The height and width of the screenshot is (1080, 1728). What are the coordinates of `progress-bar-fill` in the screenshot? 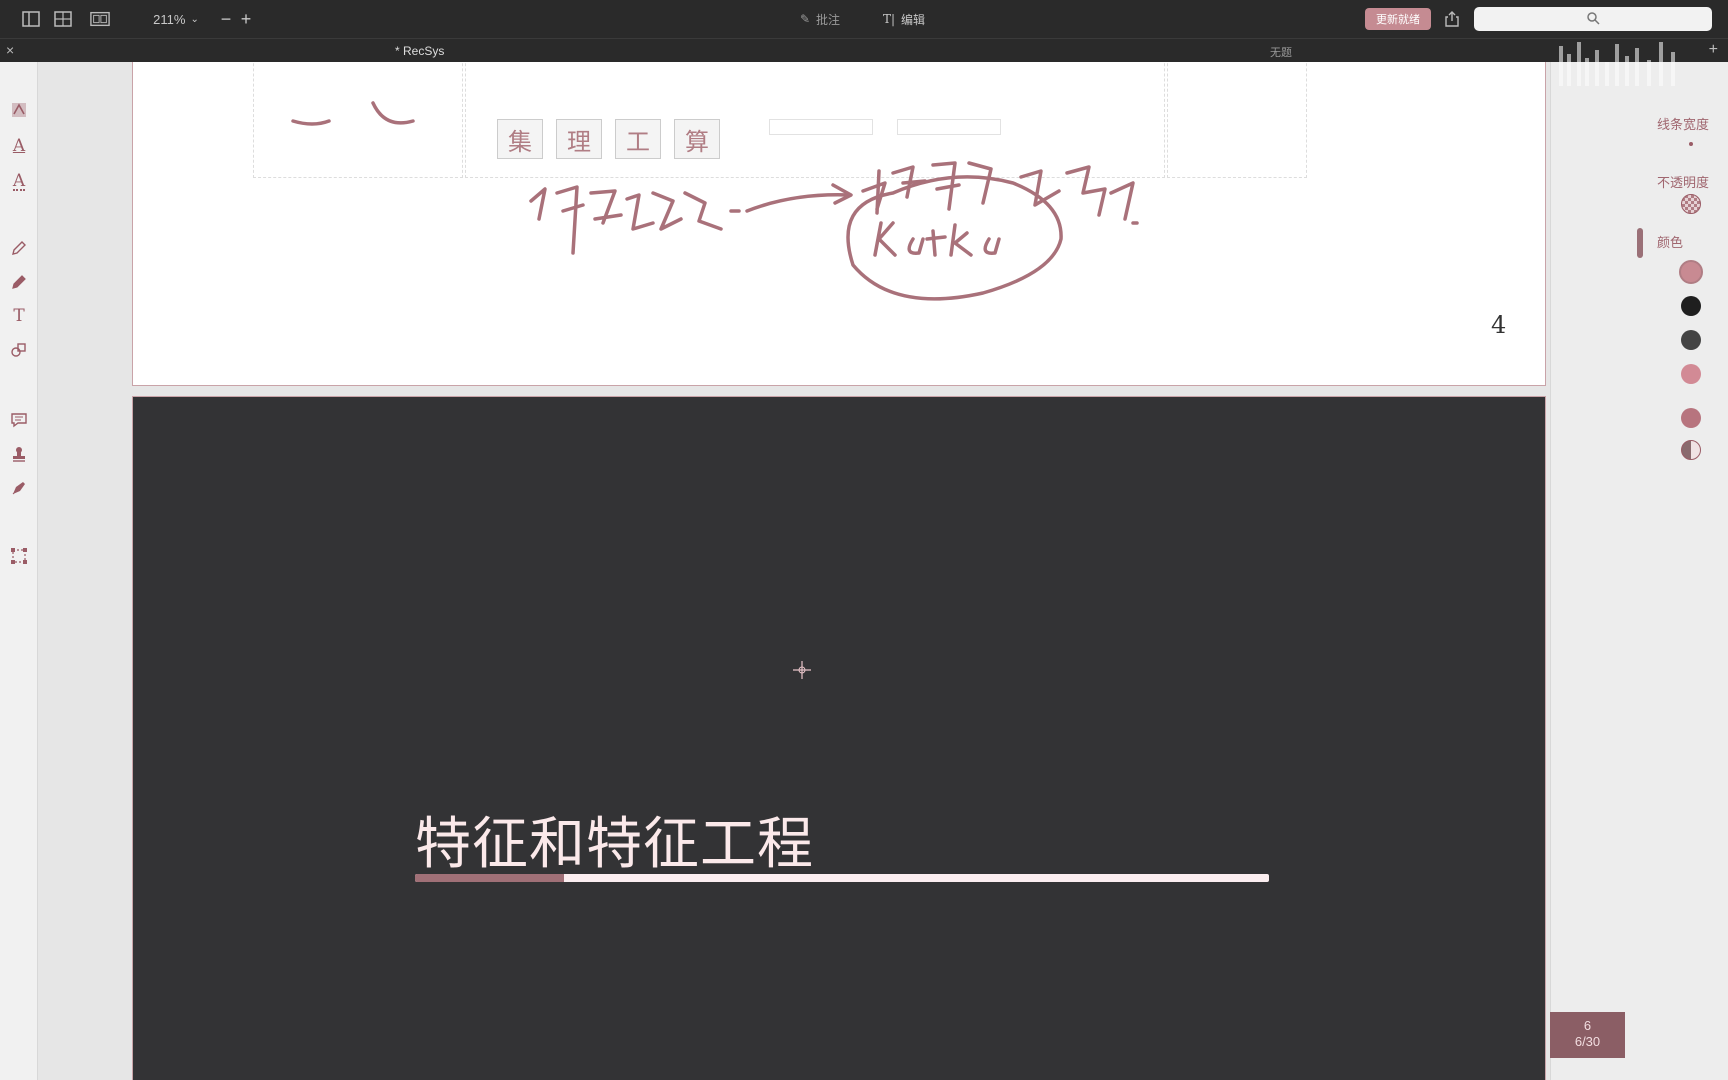 It's located at (490, 878).